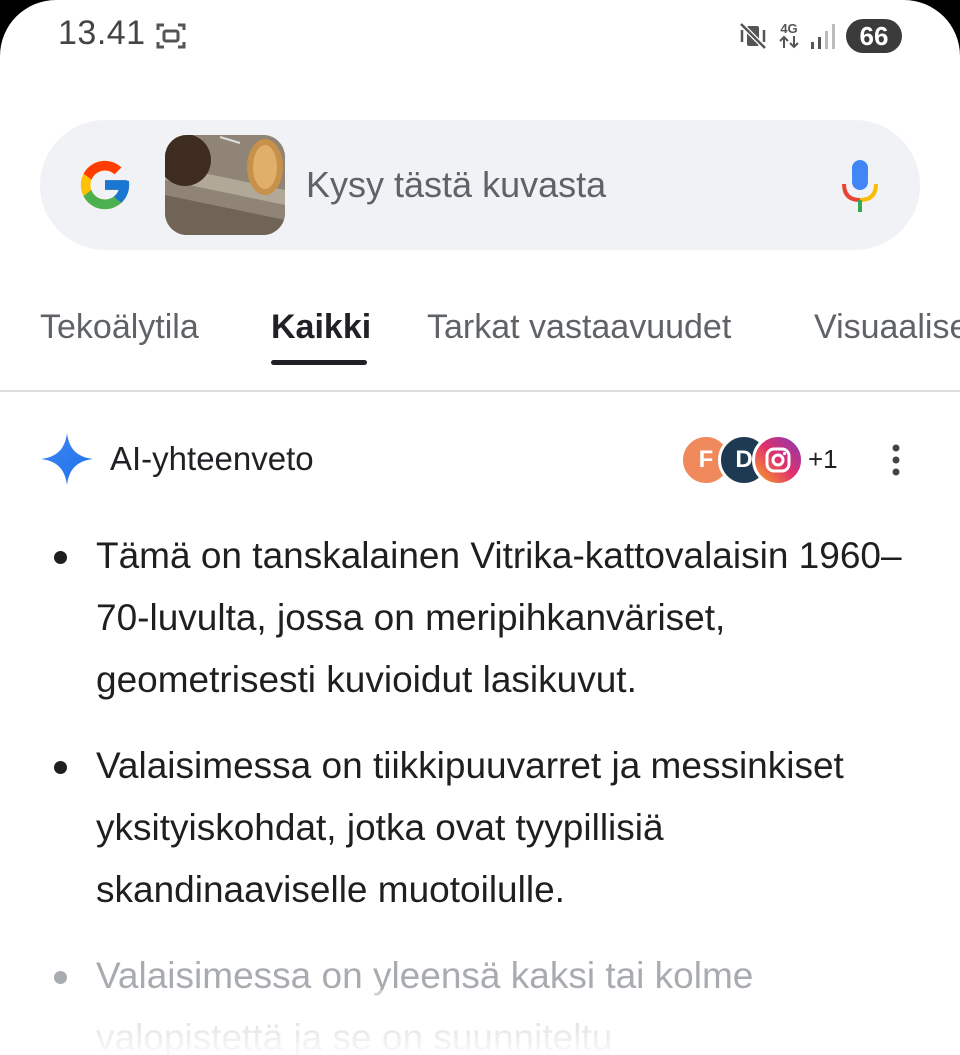 The width and height of the screenshot is (960, 1055). Describe the element at coordinates (874, 36) in the screenshot. I see `battery-indicator: 66` at that location.